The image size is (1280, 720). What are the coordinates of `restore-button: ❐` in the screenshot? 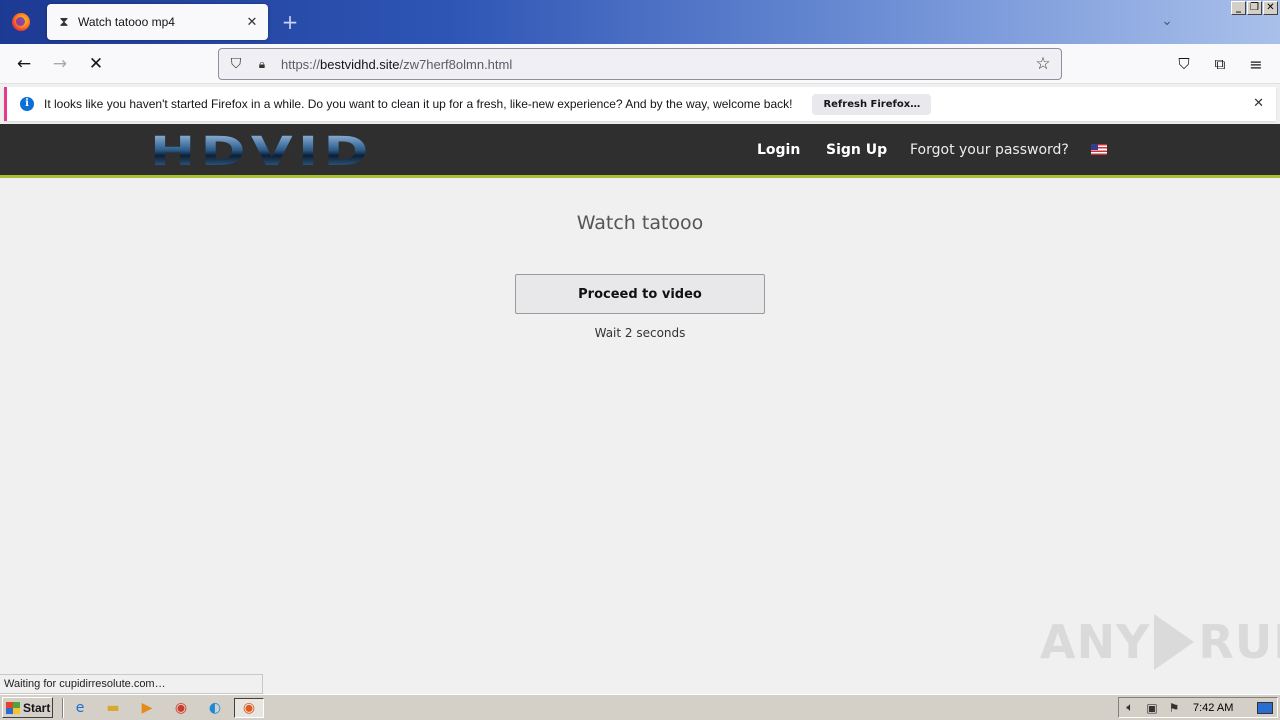 It's located at (1254, 8).